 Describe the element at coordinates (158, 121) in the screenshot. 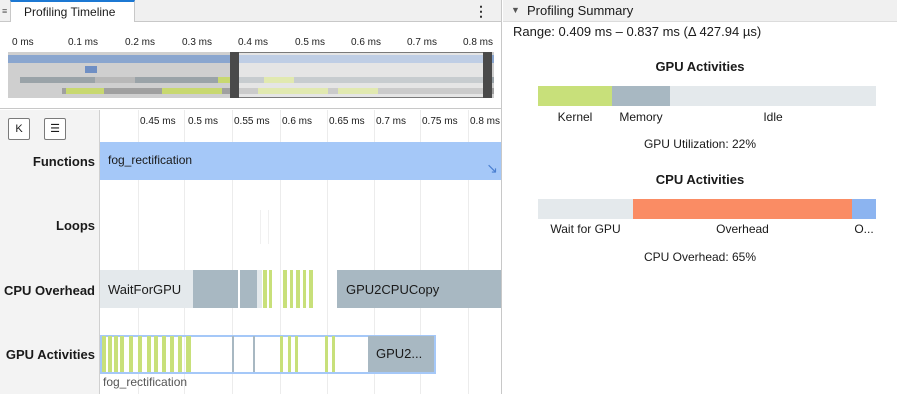

I see `axis-tick: 0.45 ms` at that location.